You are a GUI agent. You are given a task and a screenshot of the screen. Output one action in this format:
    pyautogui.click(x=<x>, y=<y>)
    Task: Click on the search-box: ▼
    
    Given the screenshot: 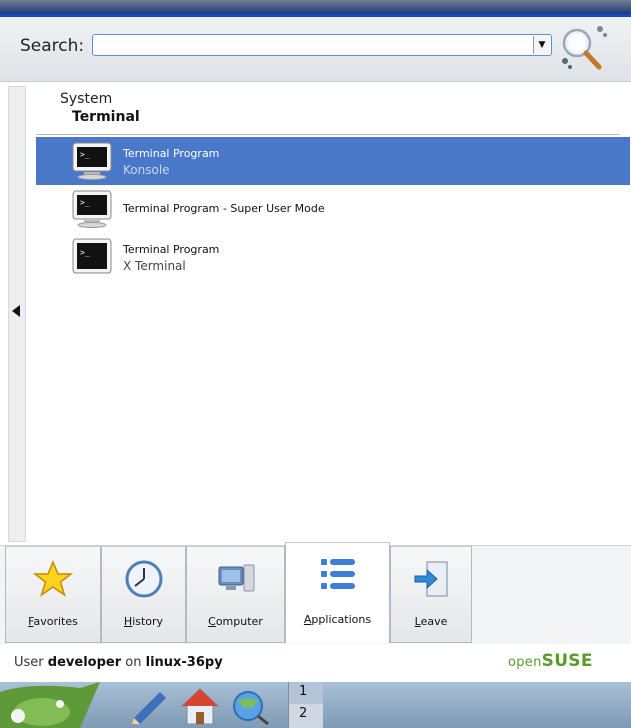 What is the action you would take?
    pyautogui.click(x=322, y=45)
    